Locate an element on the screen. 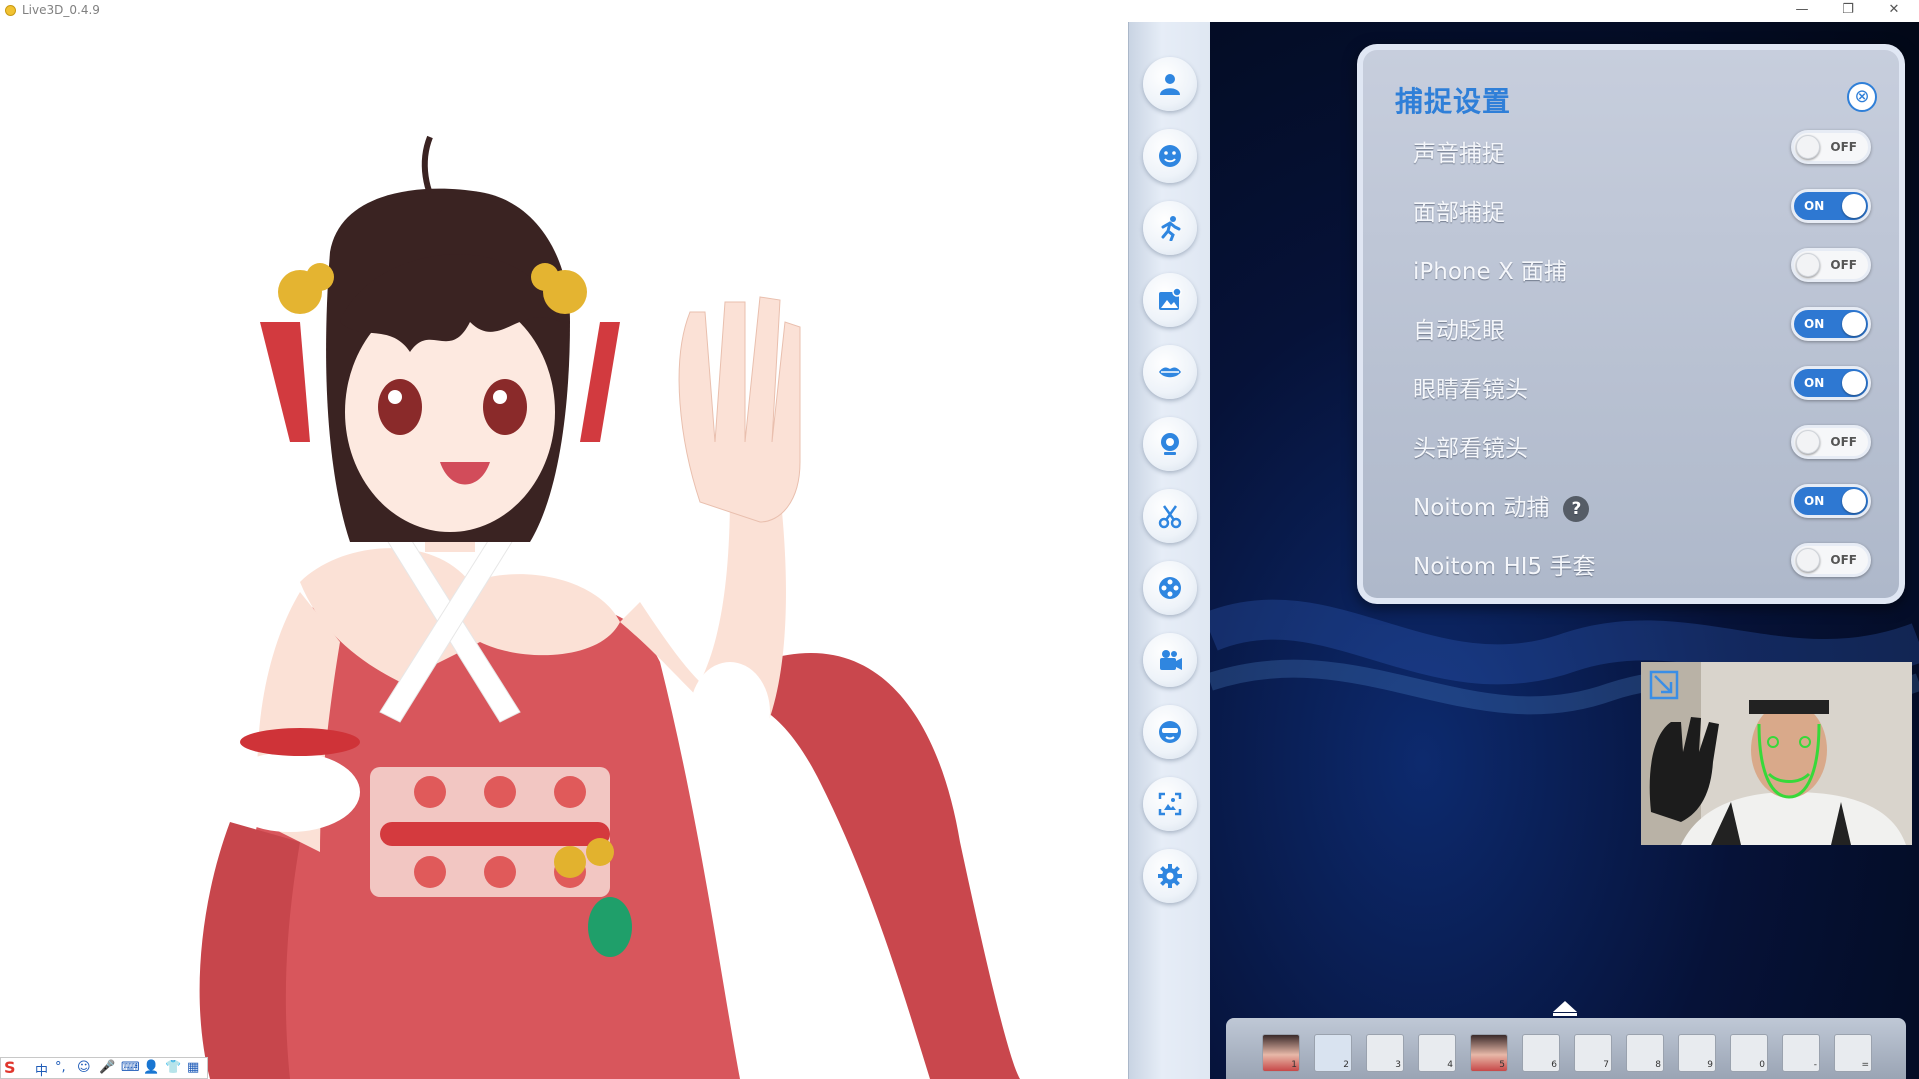  setting-label: 面部捕捉 is located at coordinates (1459, 213).